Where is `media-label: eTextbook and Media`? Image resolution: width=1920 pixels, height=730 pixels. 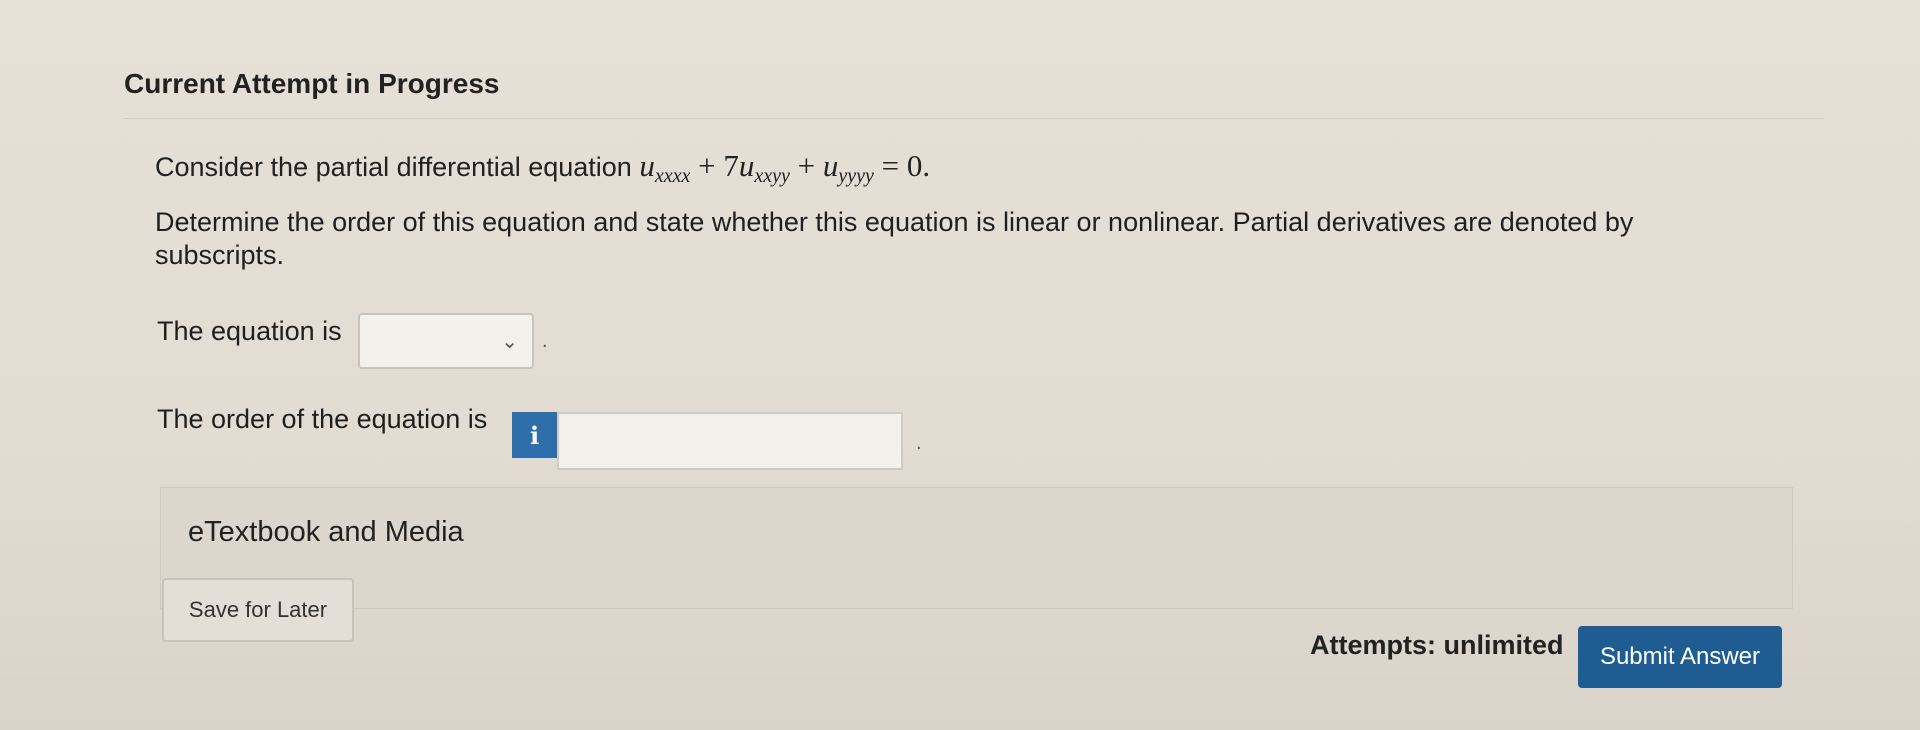
media-label: eTextbook and Media is located at coordinates (326, 532).